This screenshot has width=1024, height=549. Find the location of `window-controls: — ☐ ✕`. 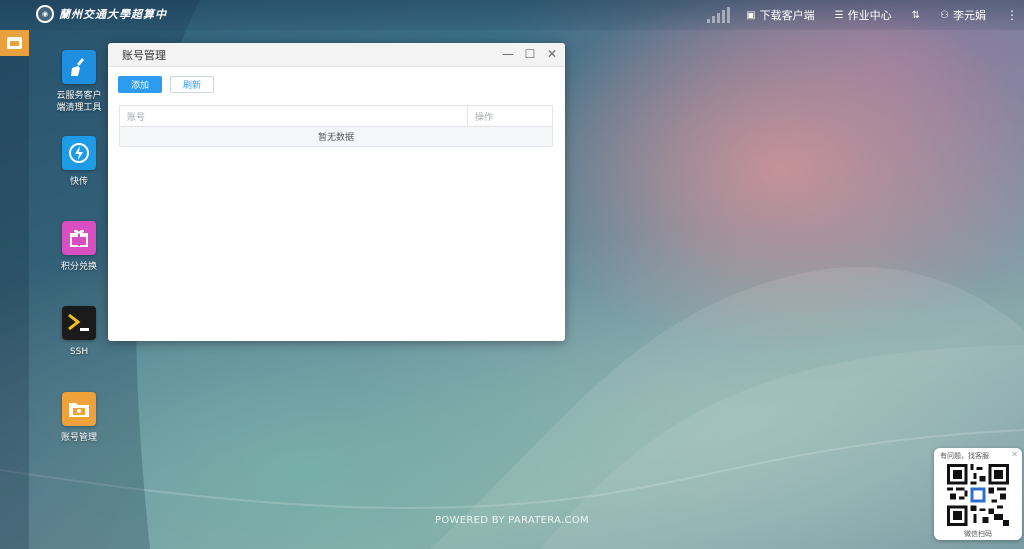

window-controls: — ☐ ✕ is located at coordinates (530, 54).